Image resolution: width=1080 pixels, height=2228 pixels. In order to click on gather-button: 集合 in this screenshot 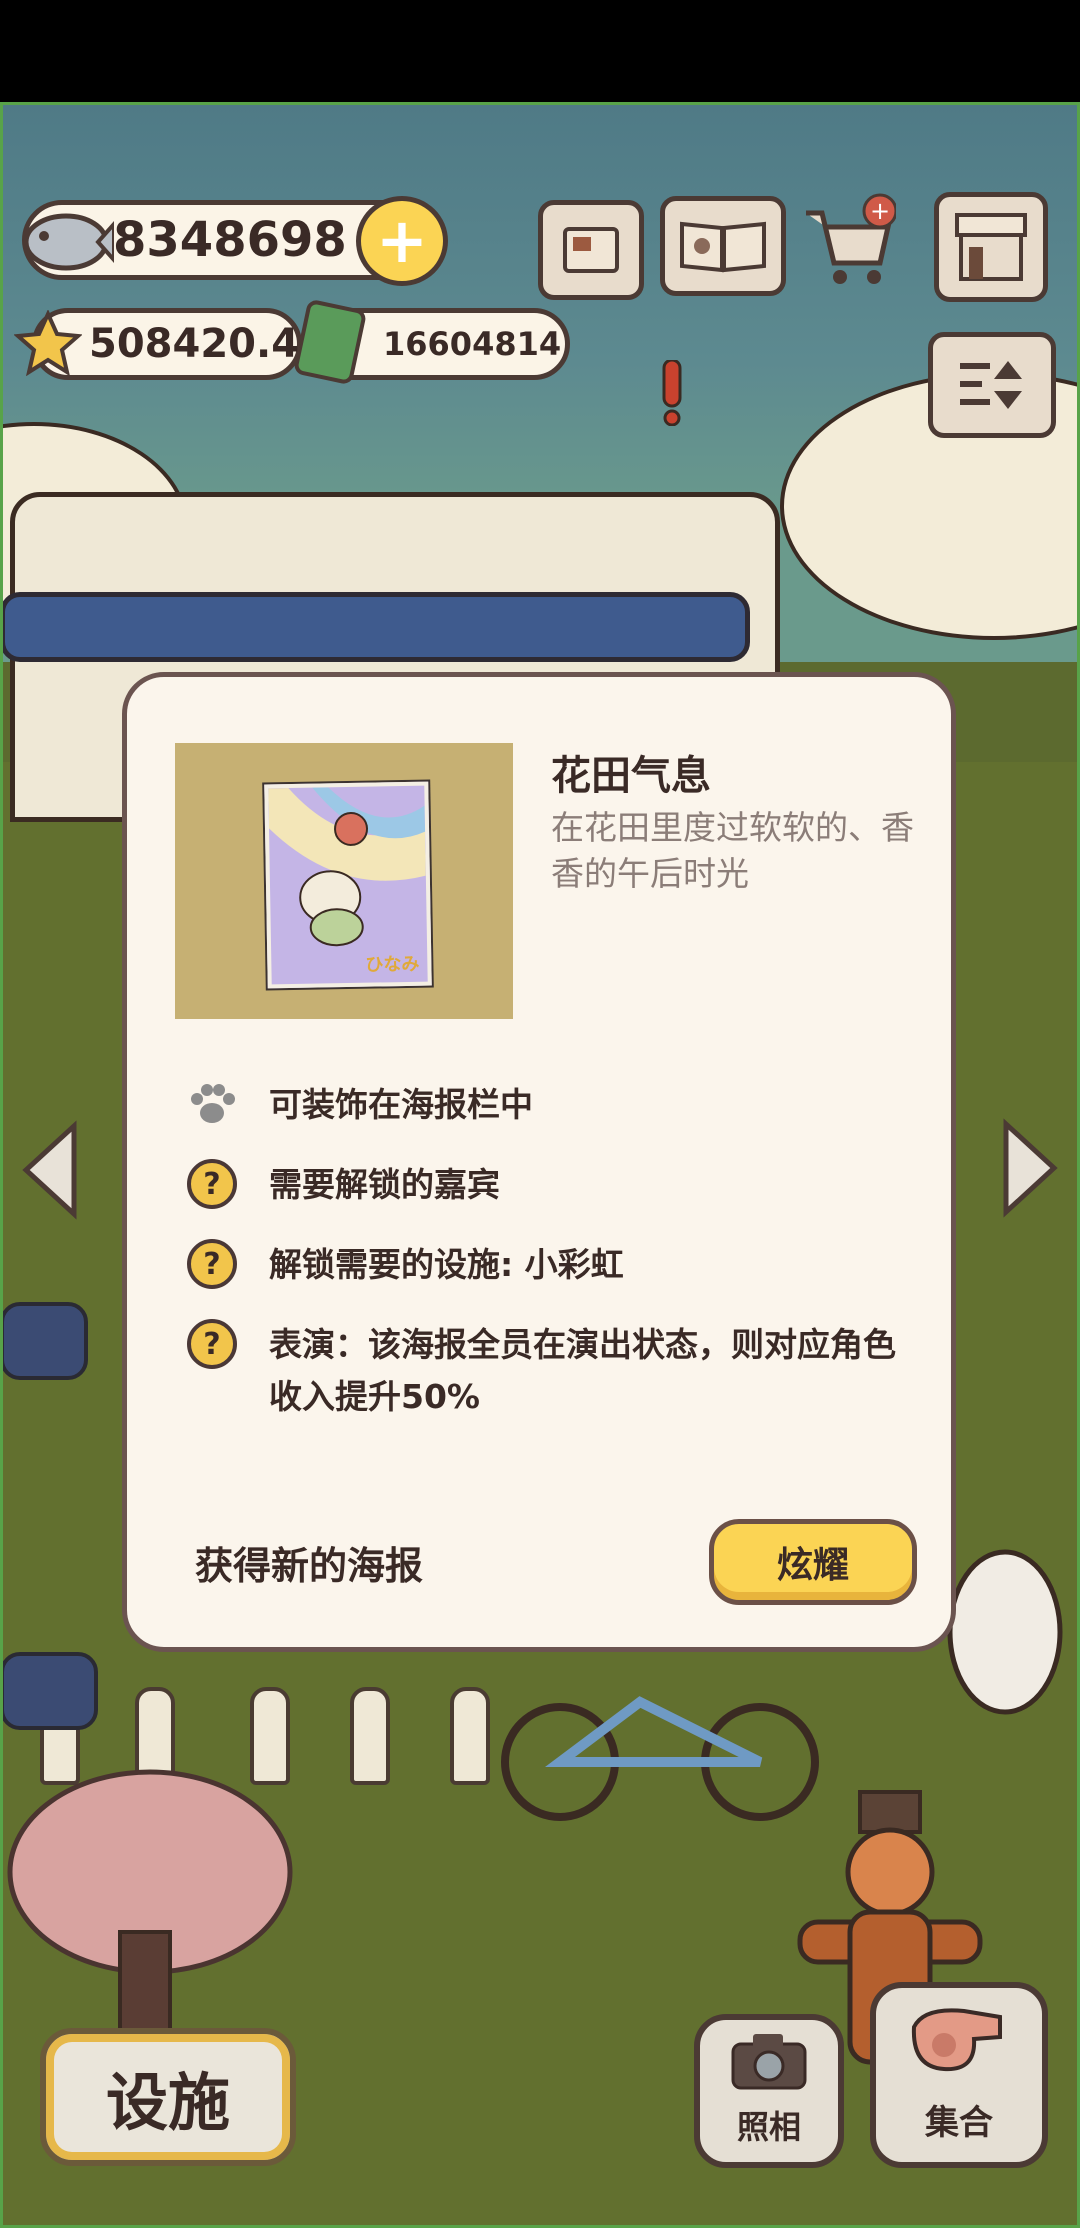, I will do `click(959, 2075)`.